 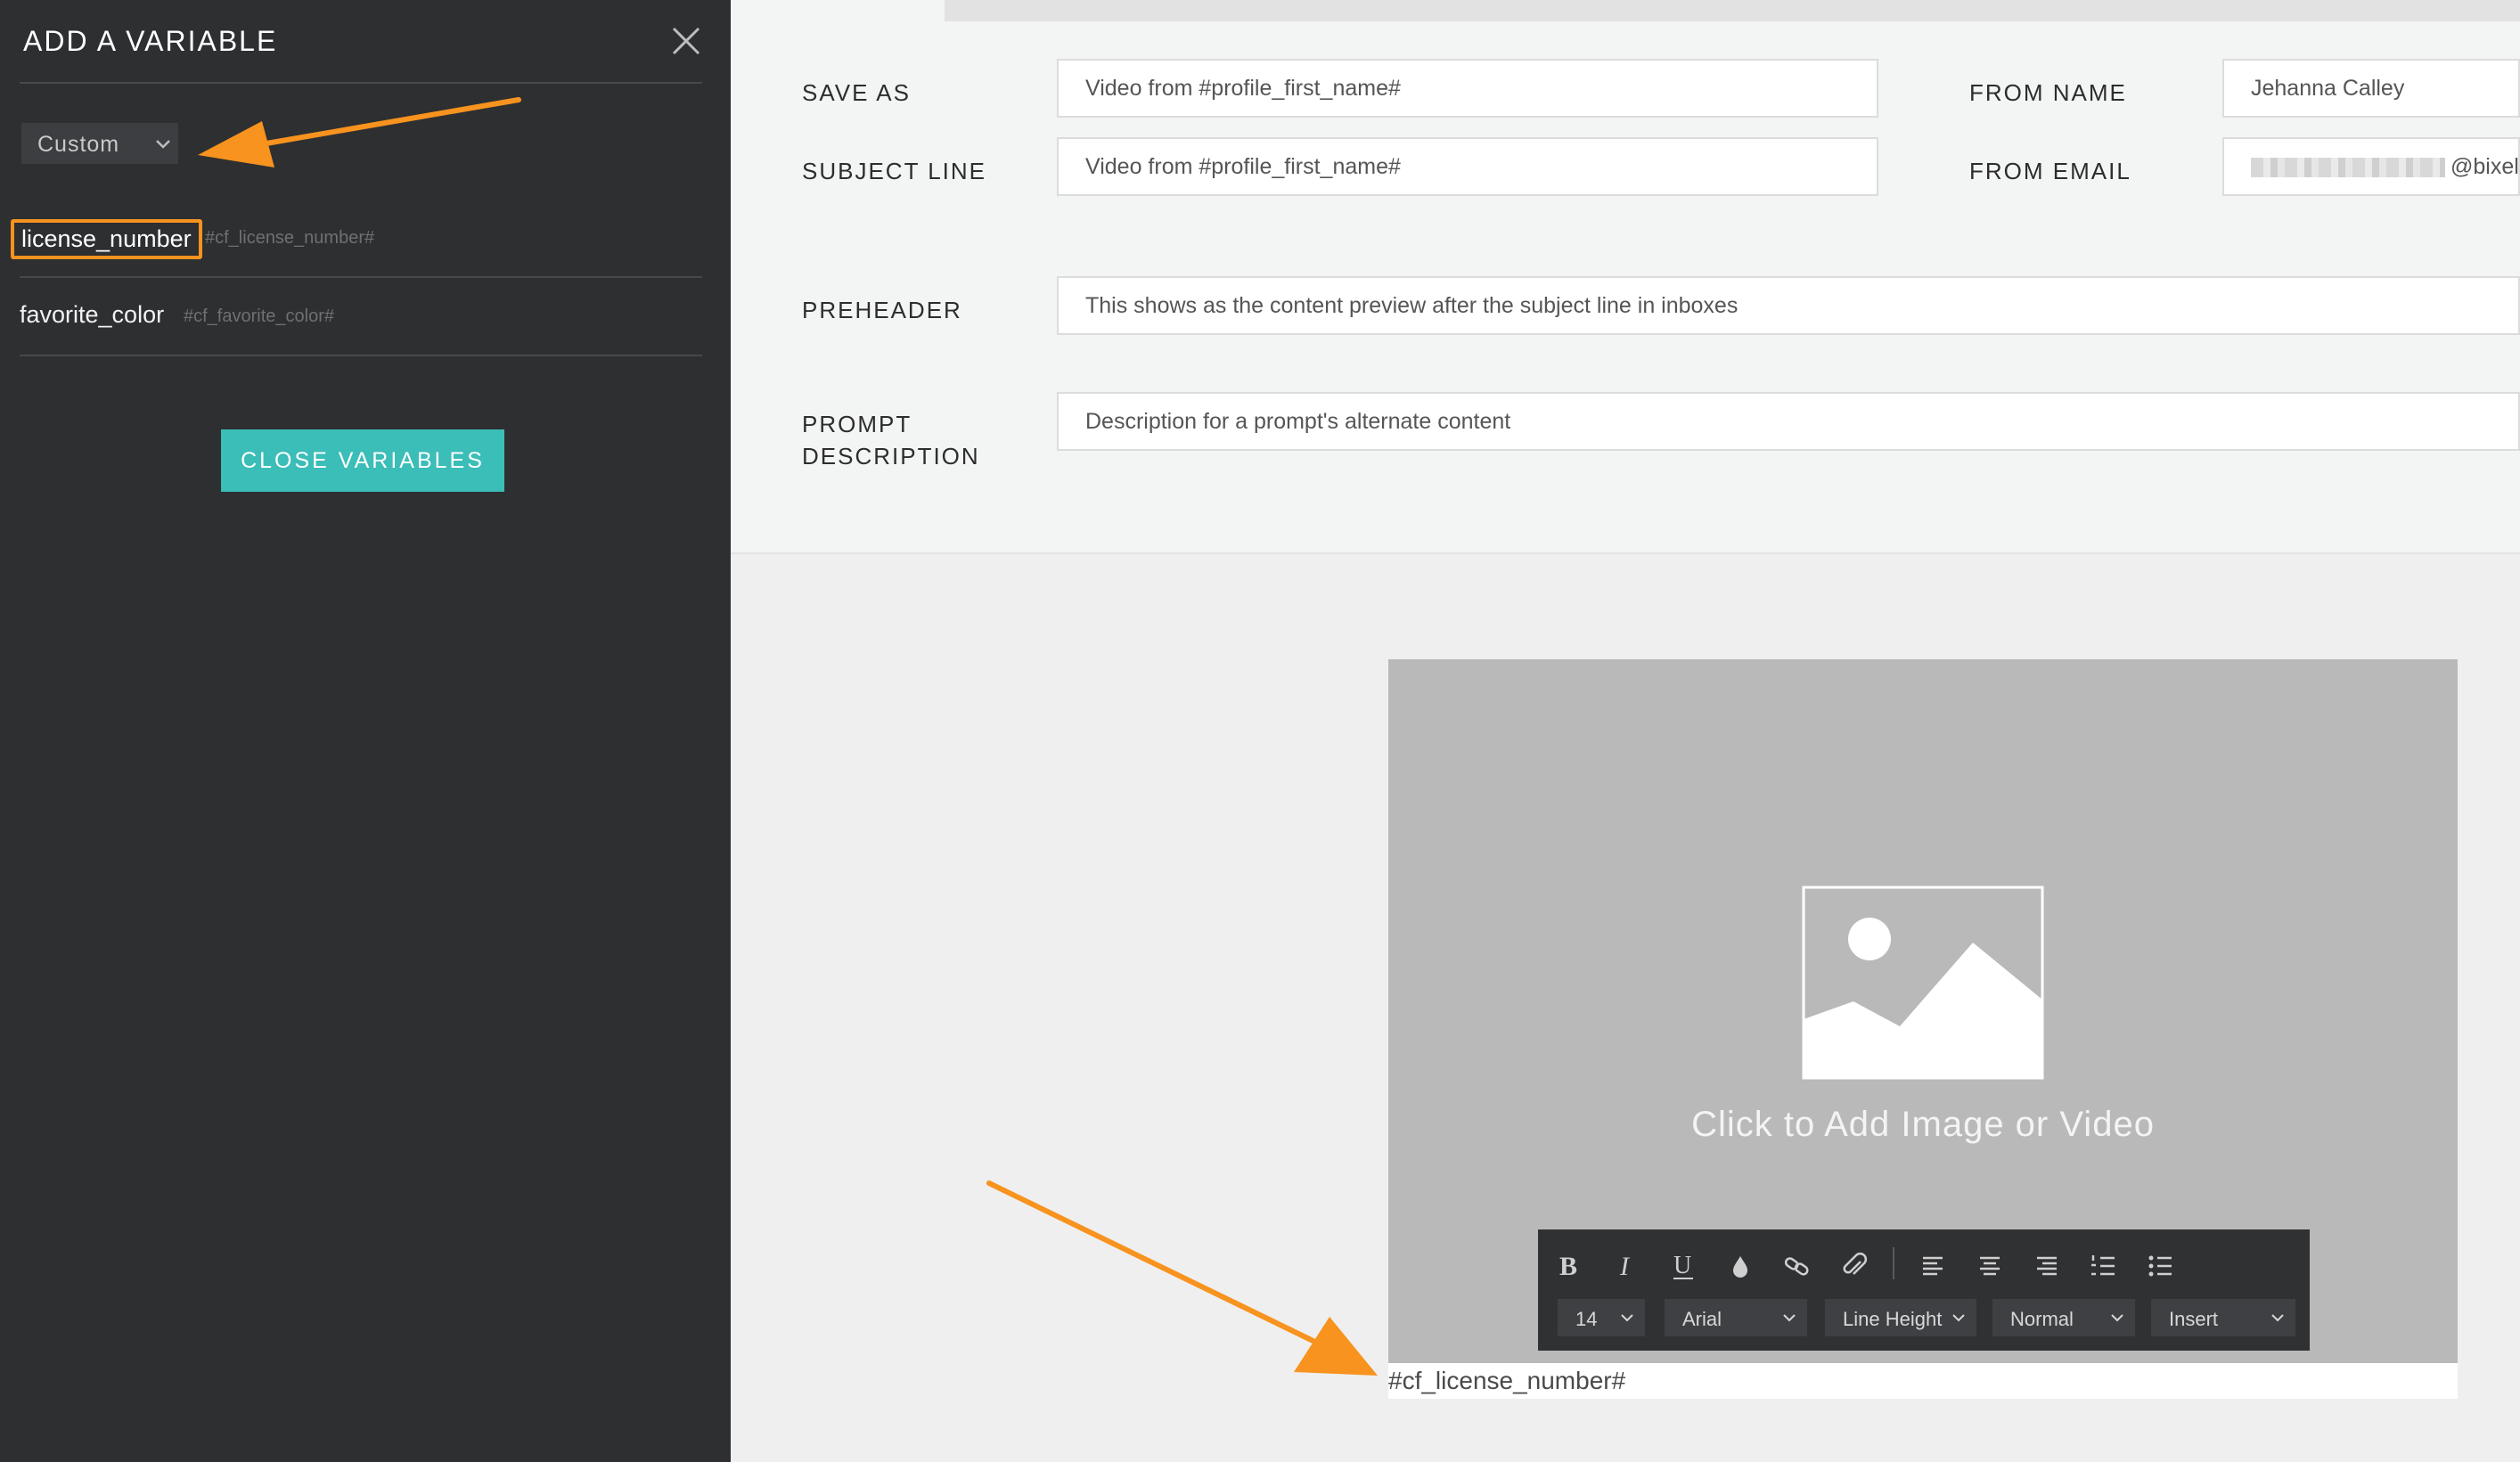 What do you see at coordinates (1797, 1266) in the screenshot?
I see `link-icon` at bounding box center [1797, 1266].